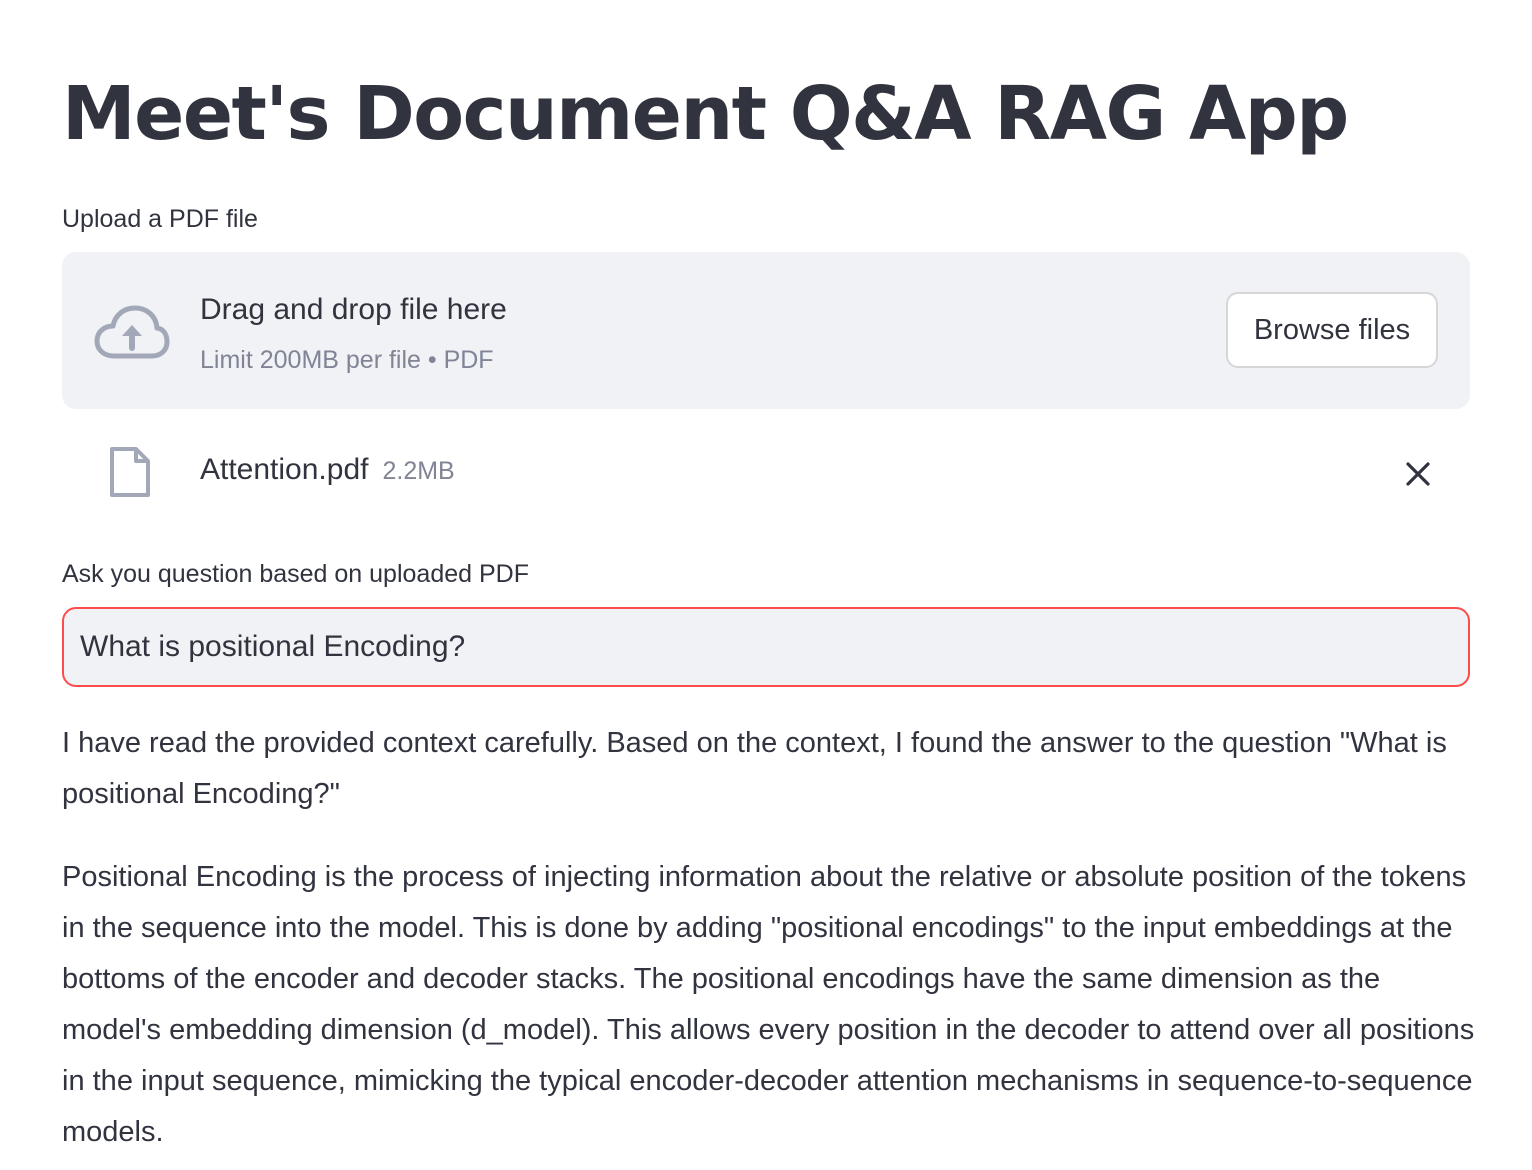 The width and height of the screenshot is (1532, 1170). I want to click on file-size: 2.2MB, so click(418, 471).